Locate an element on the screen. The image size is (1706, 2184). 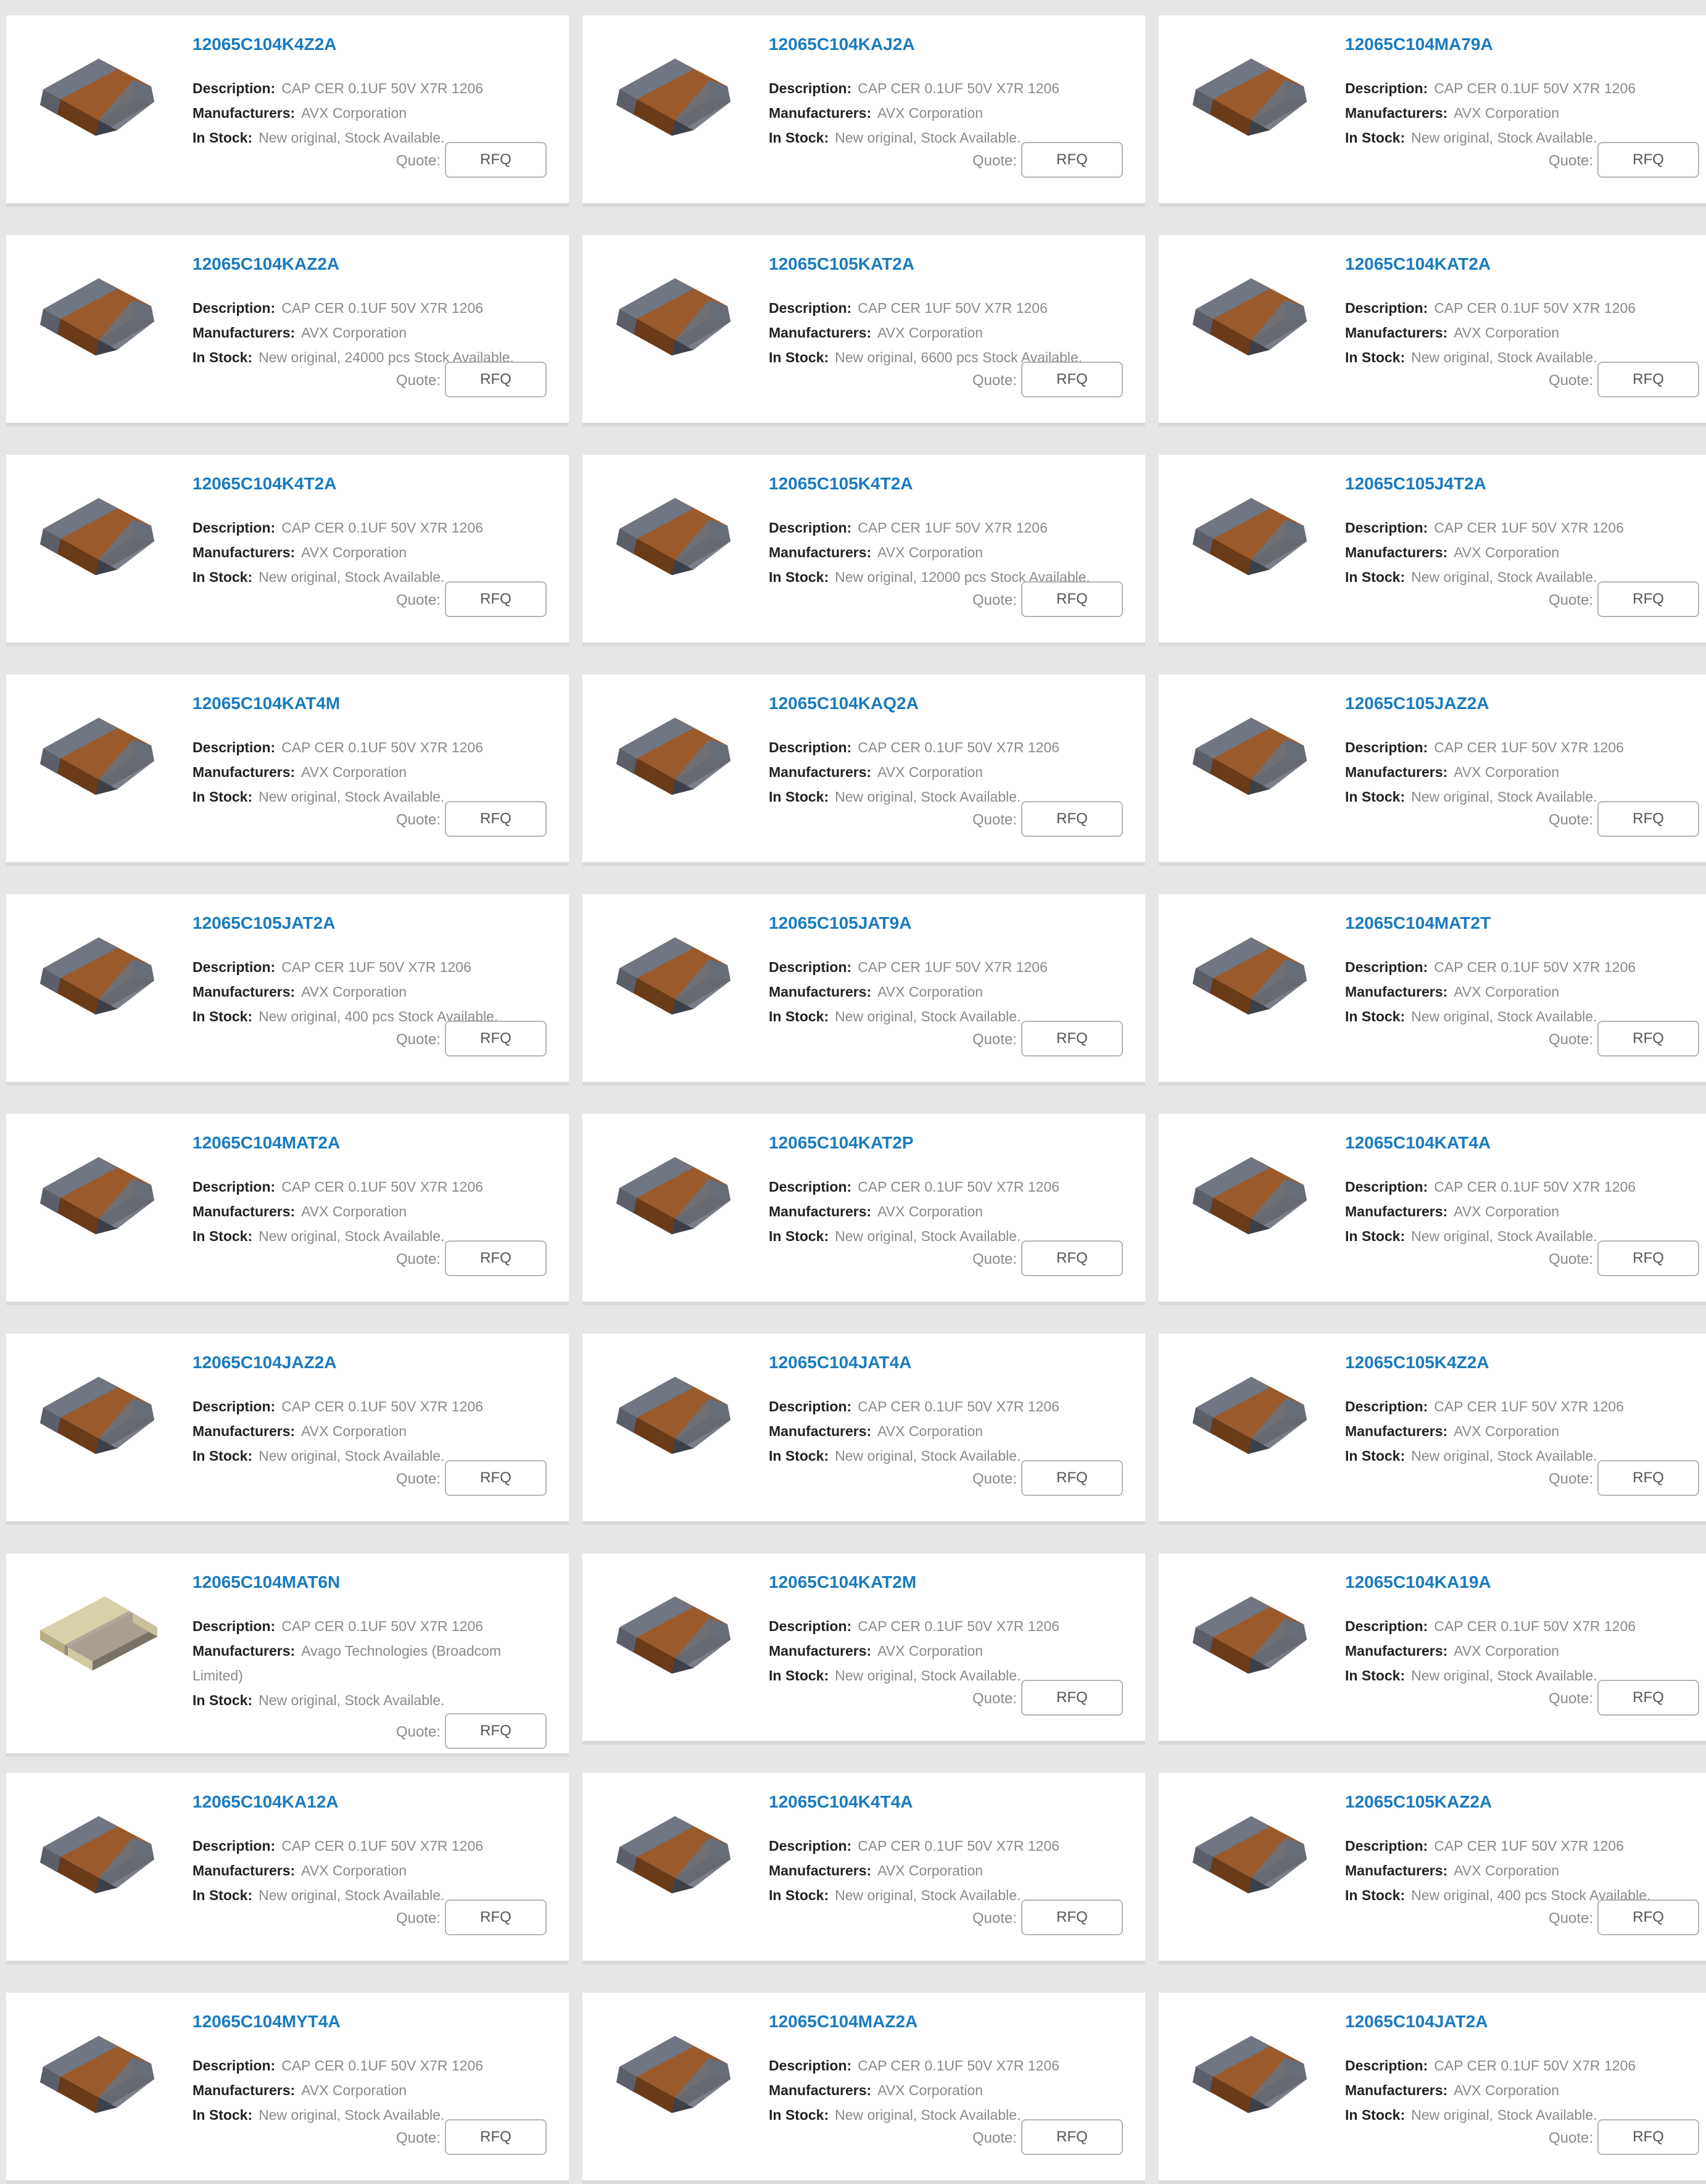
part-number-link: 12065C104JAZ2A is located at coordinates (265, 1362).